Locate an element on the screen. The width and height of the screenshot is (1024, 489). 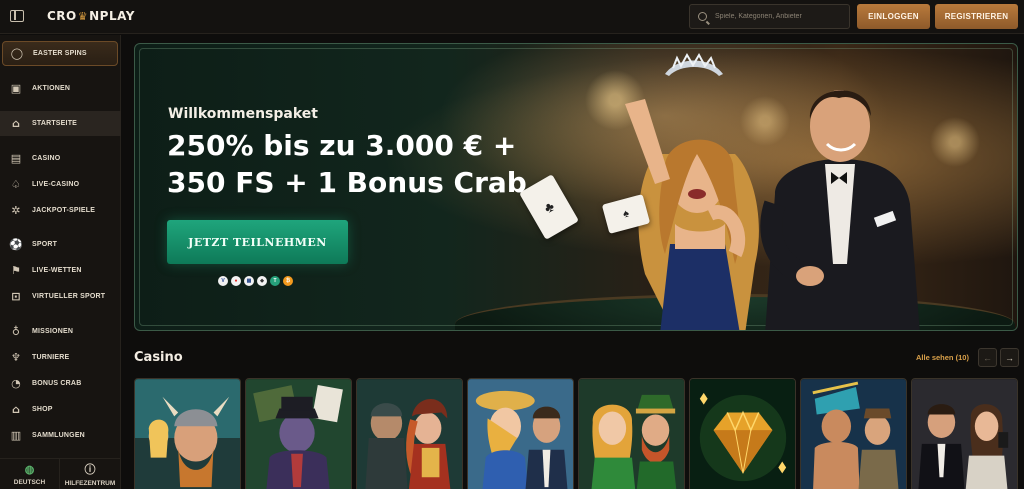
football-icon: ⚽ is located at coordinates (16, 244).